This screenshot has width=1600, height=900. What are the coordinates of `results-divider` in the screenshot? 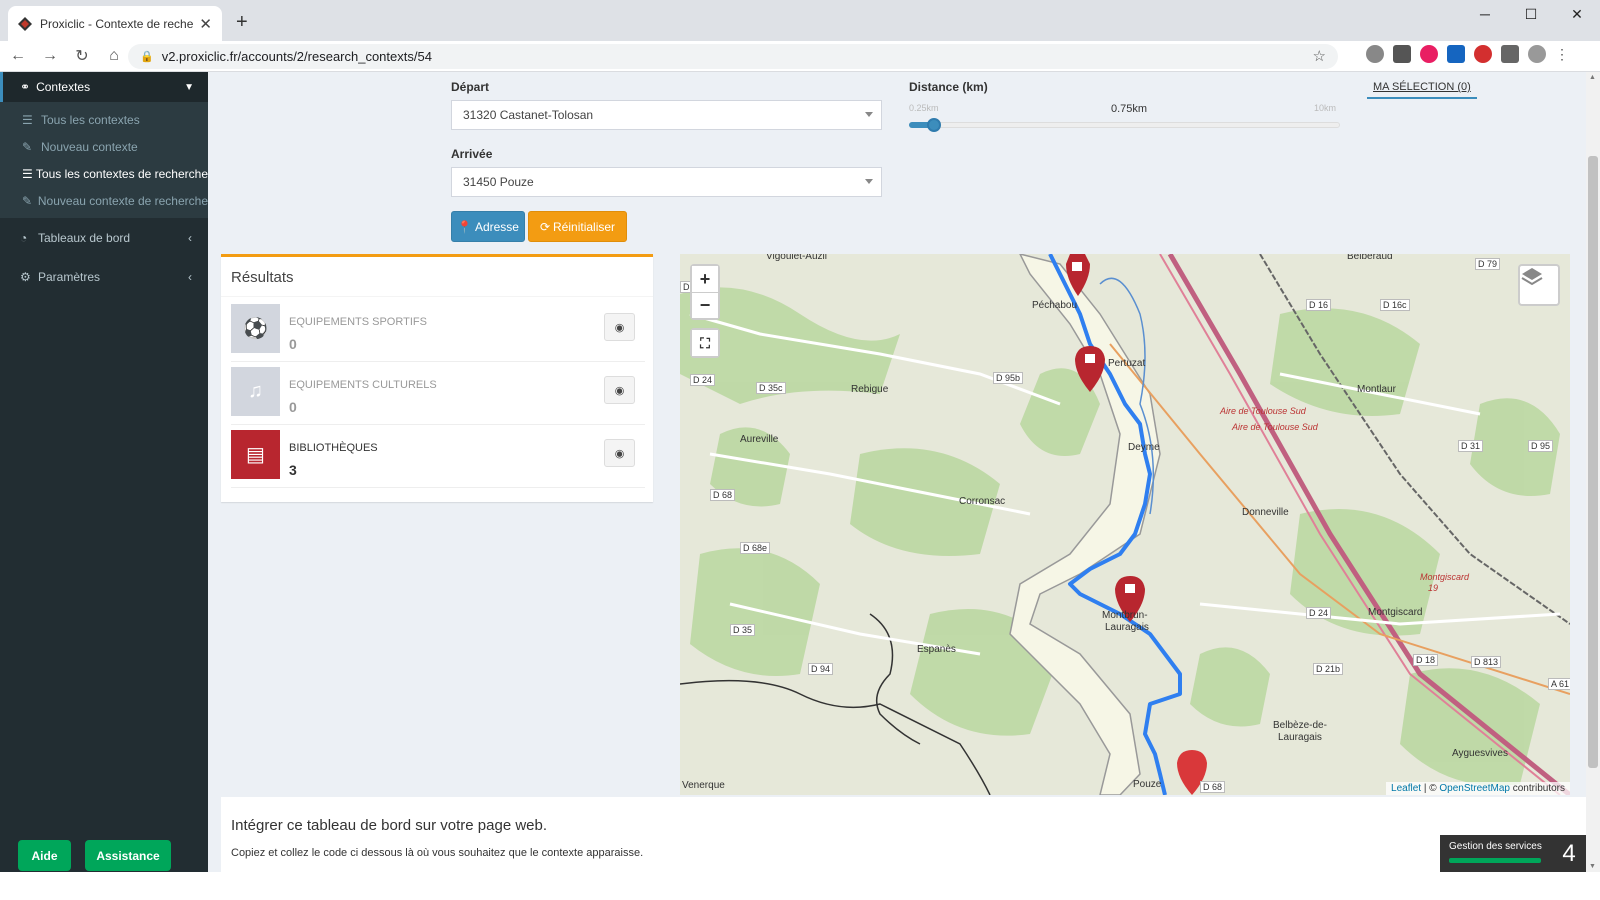 It's located at (437, 296).